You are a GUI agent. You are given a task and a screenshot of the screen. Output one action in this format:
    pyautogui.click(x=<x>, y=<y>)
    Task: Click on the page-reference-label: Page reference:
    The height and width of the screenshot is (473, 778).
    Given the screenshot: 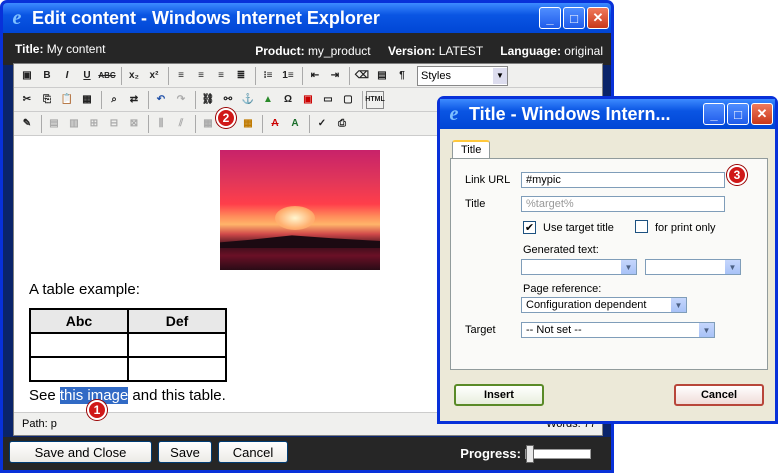 What is the action you would take?
    pyautogui.click(x=562, y=289)
    